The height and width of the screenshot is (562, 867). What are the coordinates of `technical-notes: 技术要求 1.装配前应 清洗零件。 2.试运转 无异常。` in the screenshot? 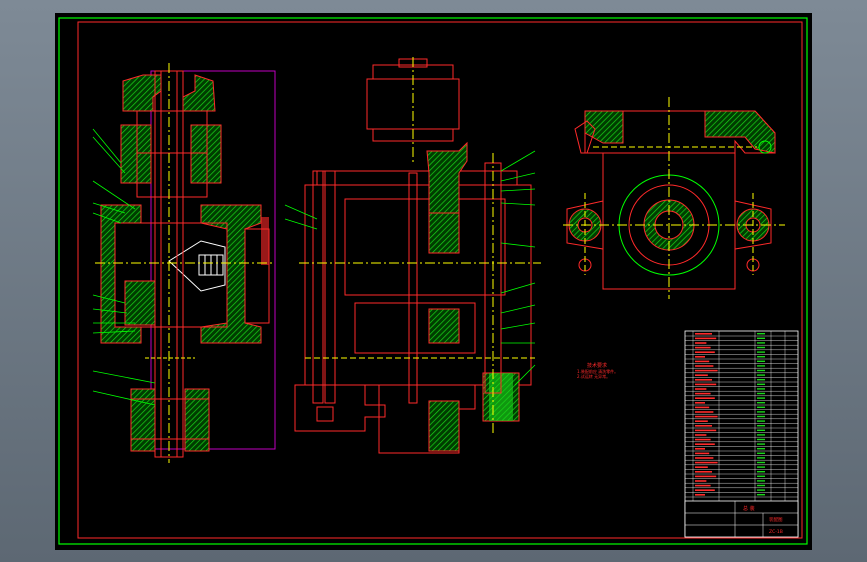 It's located at (597, 370).